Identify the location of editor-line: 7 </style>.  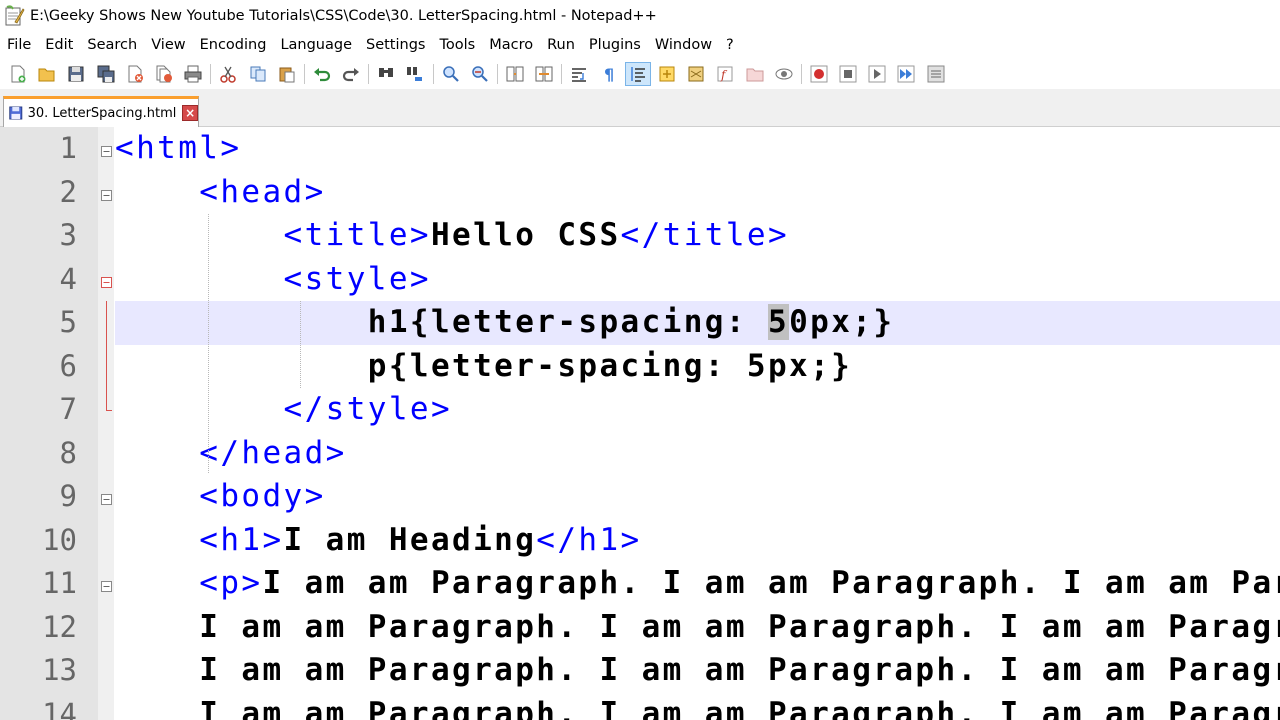
(640, 410).